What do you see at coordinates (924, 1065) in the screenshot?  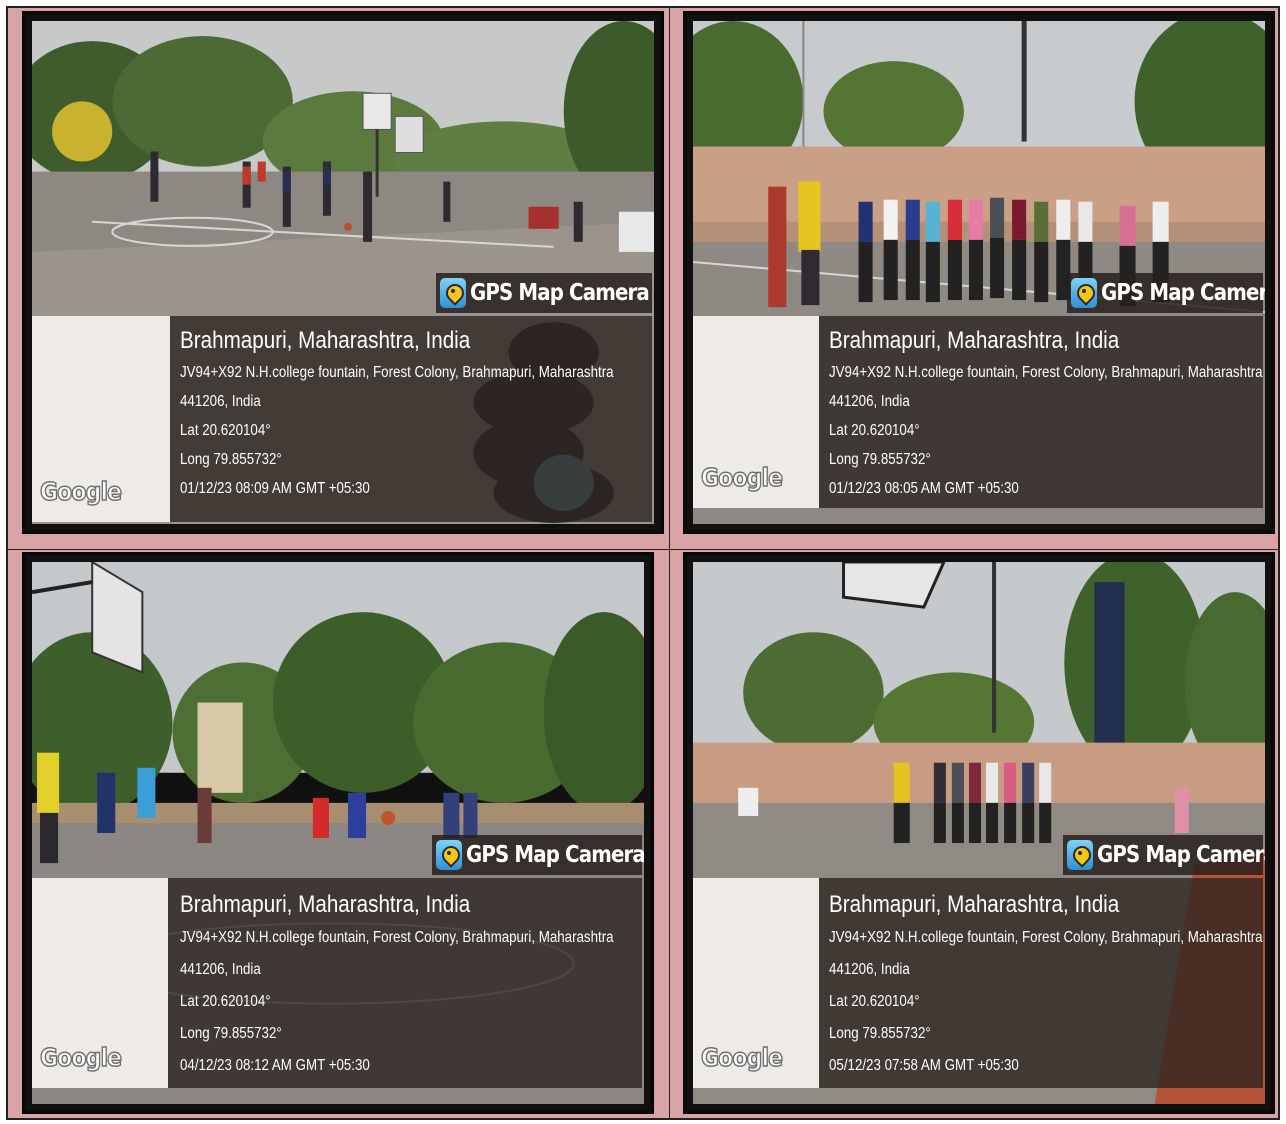 I see `timestamp: 05/12/23 07:58 AM GMT +05:30` at bounding box center [924, 1065].